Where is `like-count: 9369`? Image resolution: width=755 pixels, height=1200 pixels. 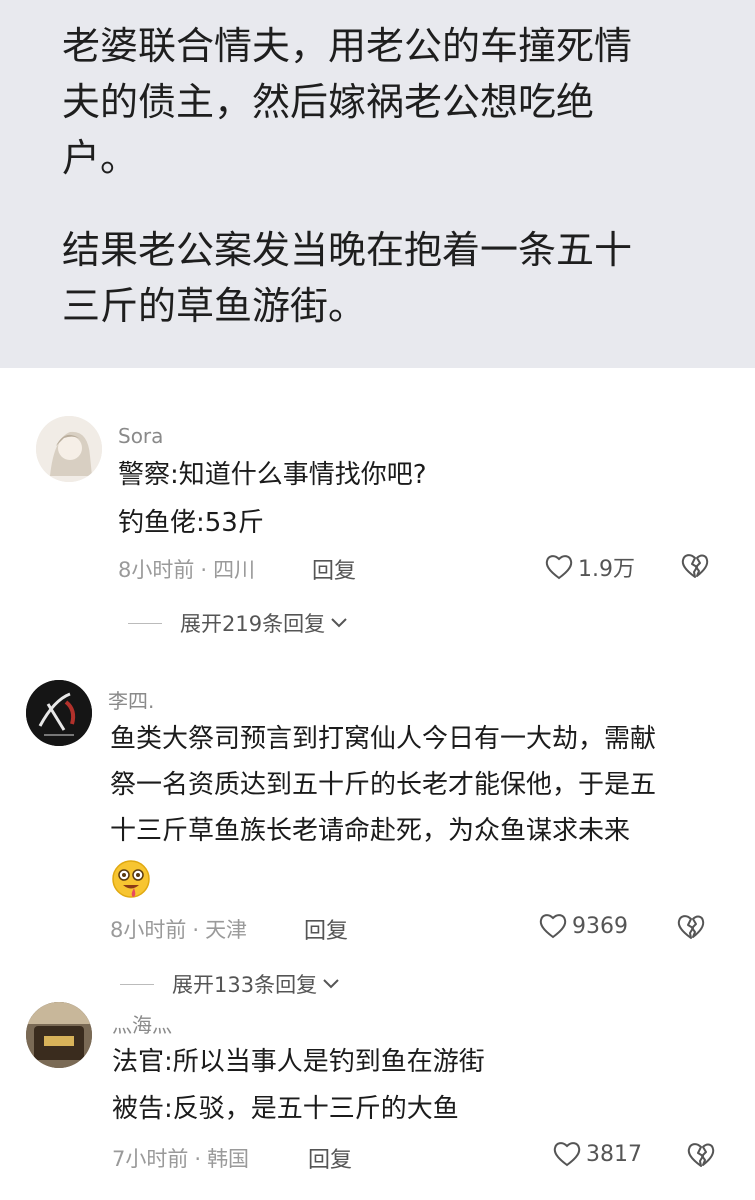
like-count: 9369 is located at coordinates (600, 926).